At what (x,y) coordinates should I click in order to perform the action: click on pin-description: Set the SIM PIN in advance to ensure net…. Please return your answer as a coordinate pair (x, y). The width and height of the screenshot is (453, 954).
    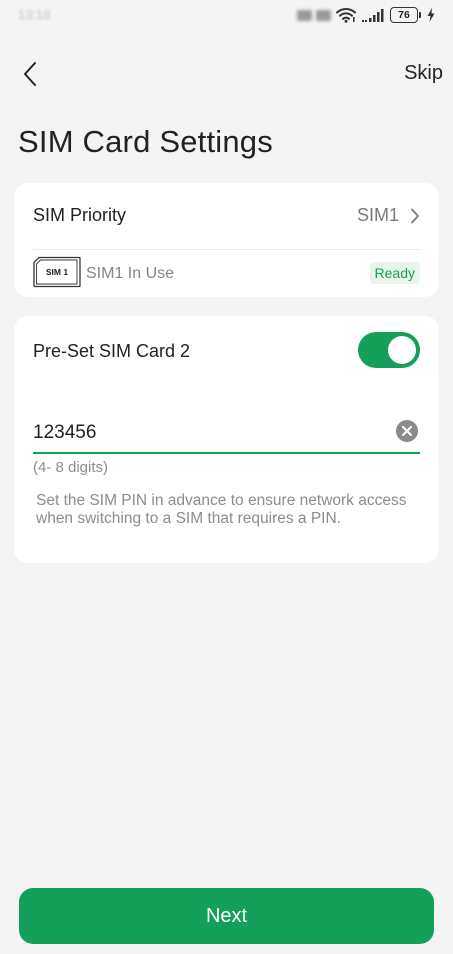
    Looking at the image, I should click on (221, 509).